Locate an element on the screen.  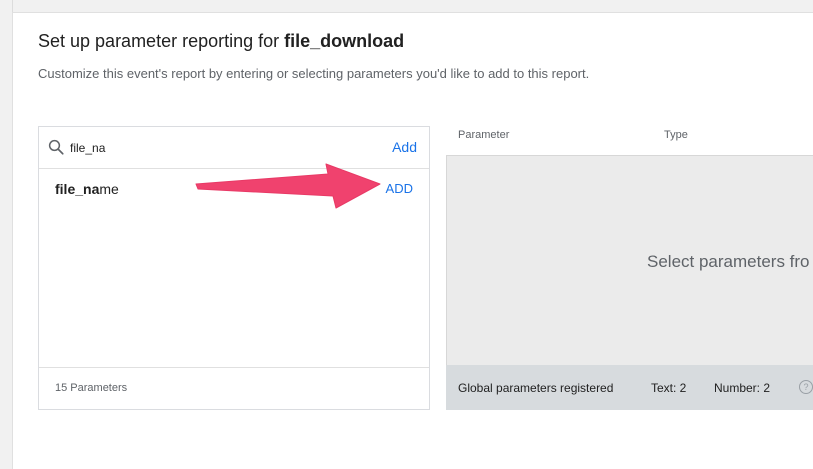
result-parameter-name: file_name is located at coordinates (87, 189).